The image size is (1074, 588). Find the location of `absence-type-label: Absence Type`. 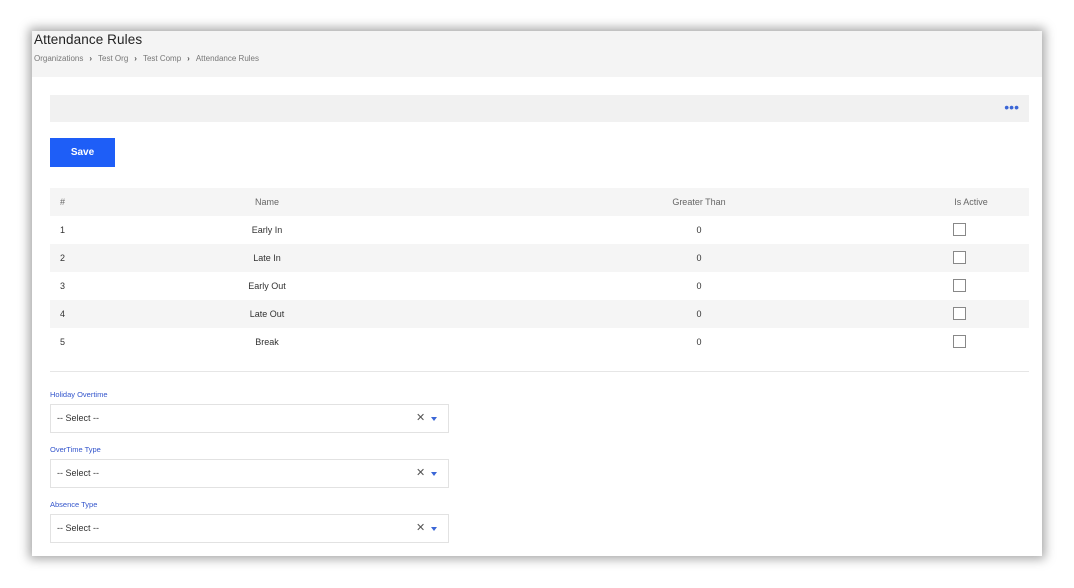

absence-type-label: Absence Type is located at coordinates (74, 504).